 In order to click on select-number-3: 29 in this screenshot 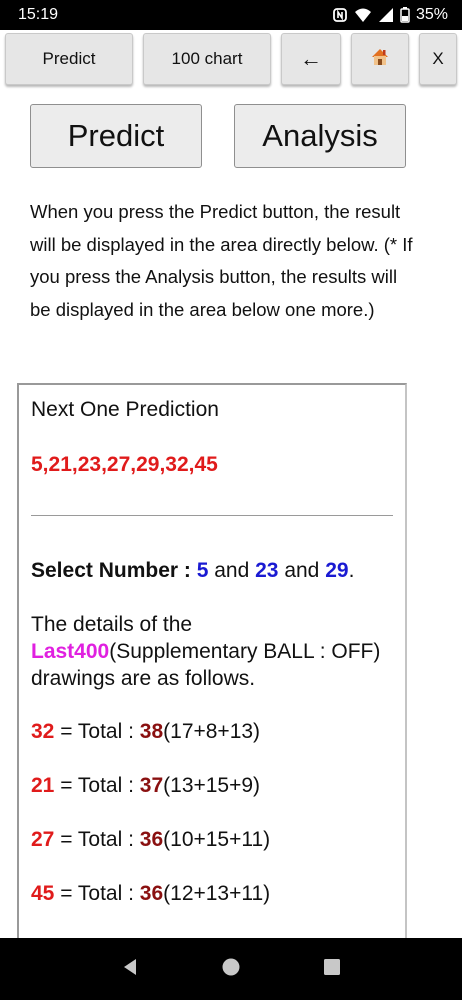, I will do `click(337, 570)`.